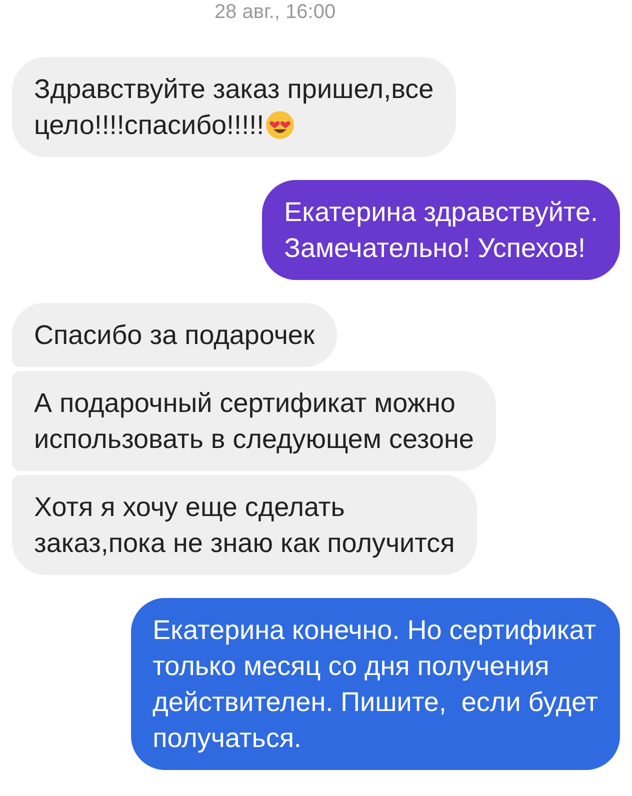 This screenshot has width=632, height=796. Describe the element at coordinates (375, 702) in the screenshot. I see `message-line: действителен. Пишите, если будет` at that location.